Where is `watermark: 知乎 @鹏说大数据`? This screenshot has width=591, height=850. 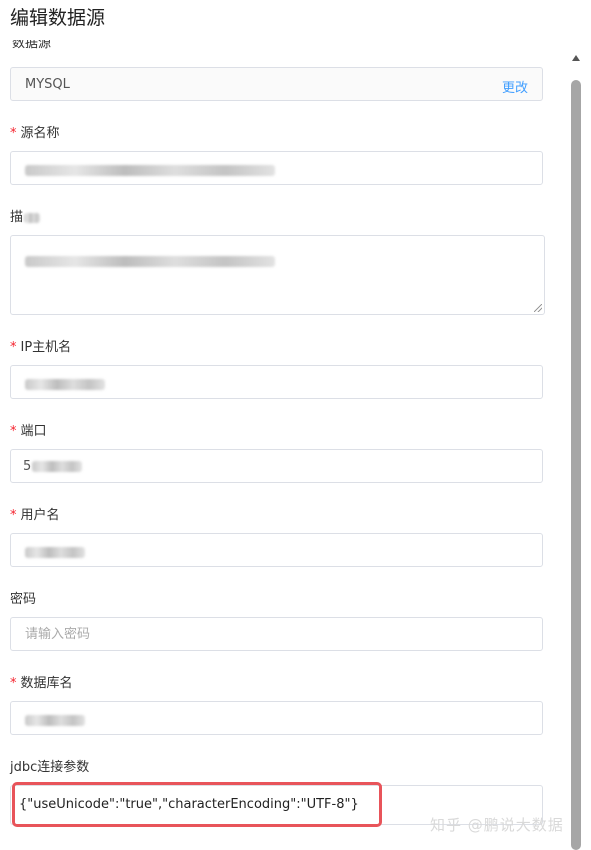 watermark: 知乎 @鹏说大数据 is located at coordinates (497, 825).